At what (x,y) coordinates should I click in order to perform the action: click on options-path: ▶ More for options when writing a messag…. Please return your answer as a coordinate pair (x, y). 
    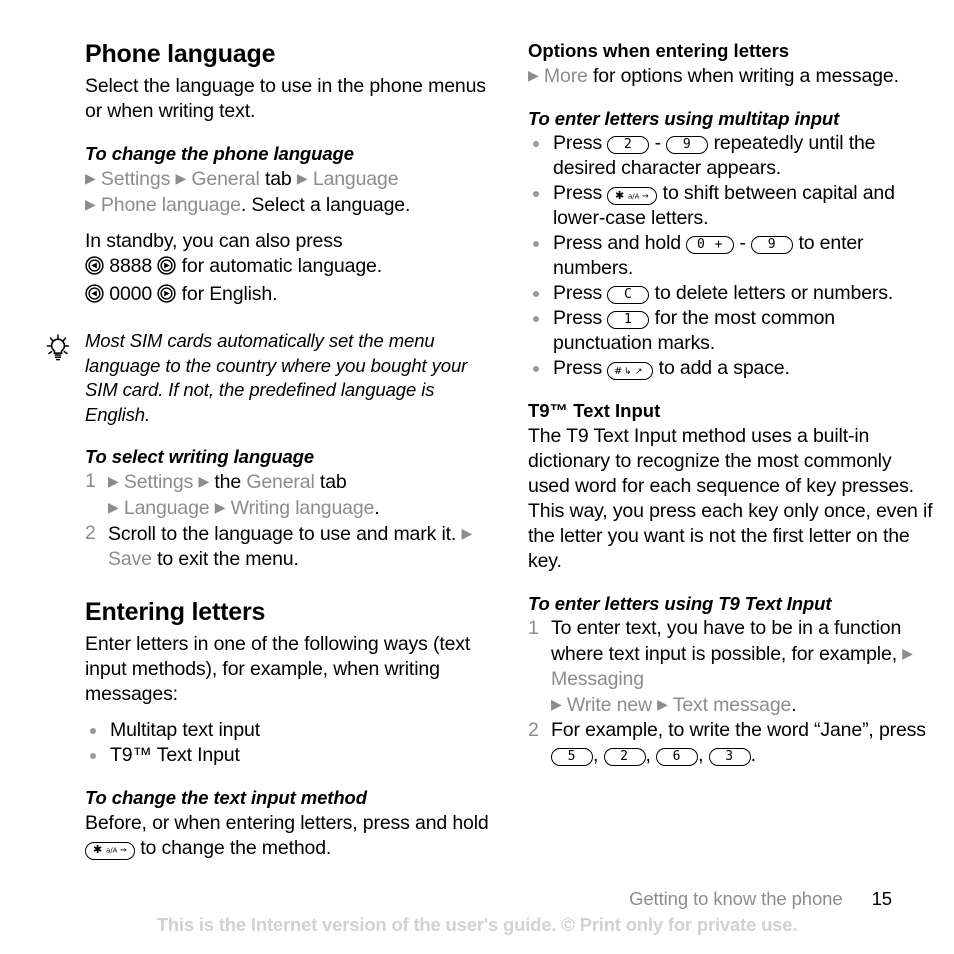
    Looking at the image, I should click on (731, 76).